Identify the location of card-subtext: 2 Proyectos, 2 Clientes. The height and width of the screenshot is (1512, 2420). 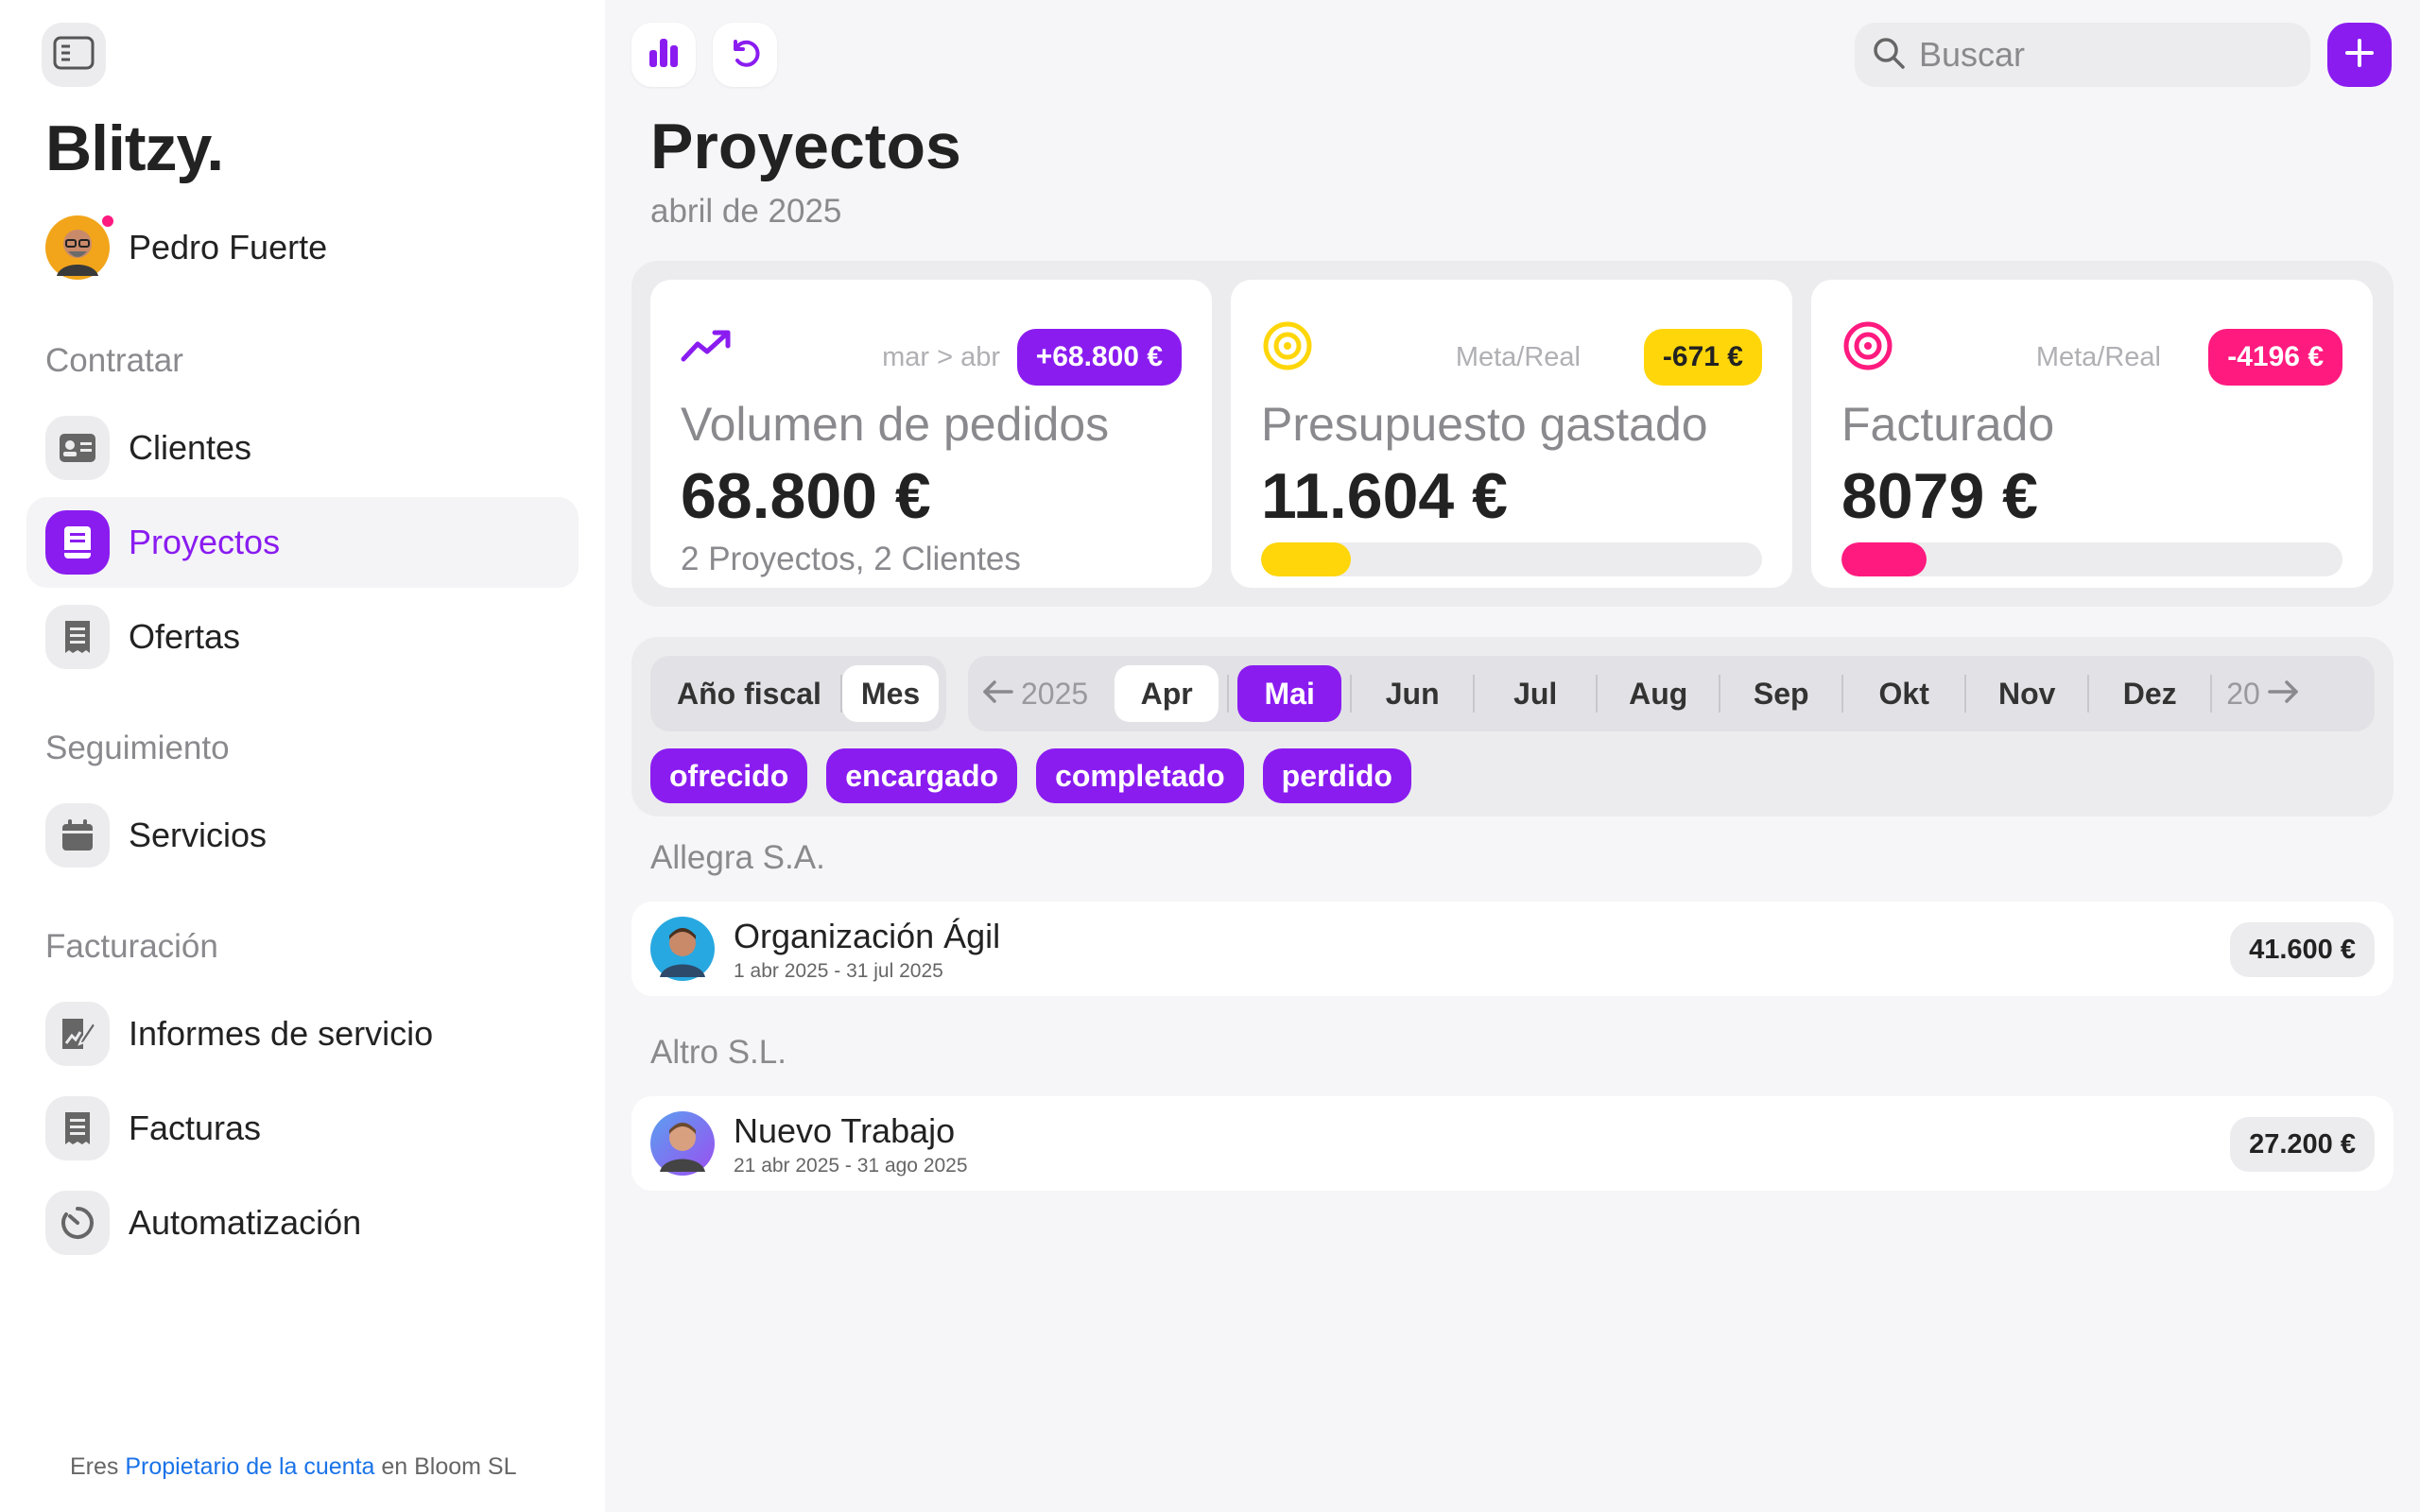
(851, 559).